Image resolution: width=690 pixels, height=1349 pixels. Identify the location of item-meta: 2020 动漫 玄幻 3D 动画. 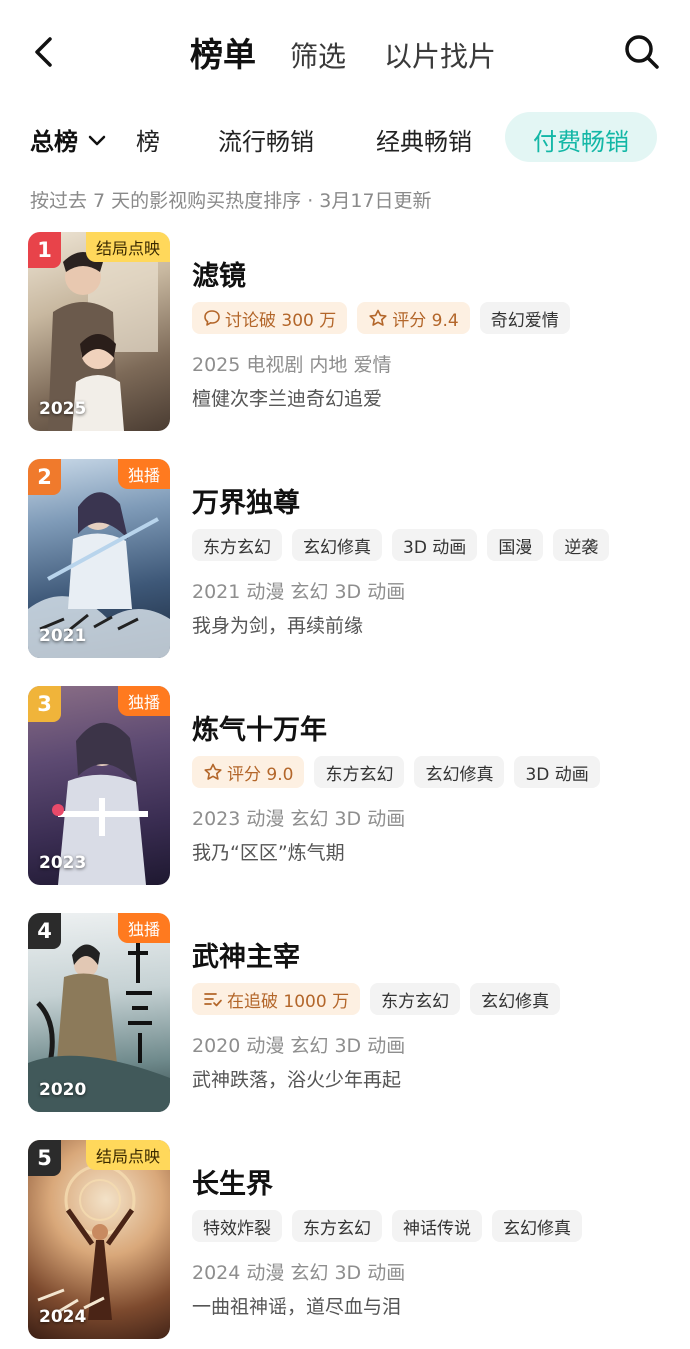
(299, 1046).